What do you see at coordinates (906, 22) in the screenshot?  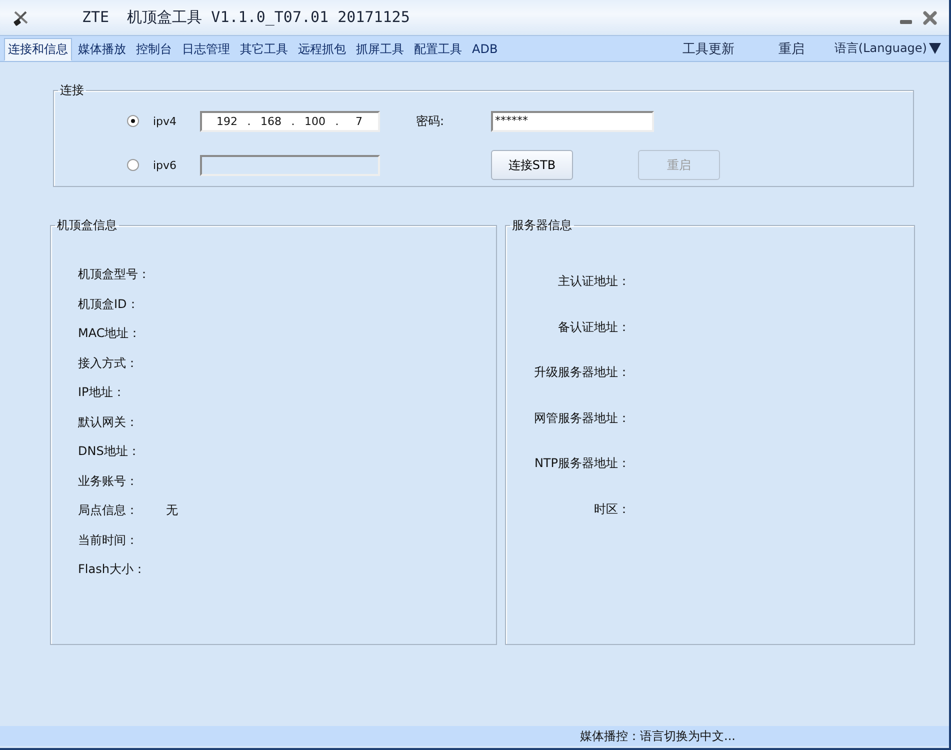 I see `minimize-icon` at bounding box center [906, 22].